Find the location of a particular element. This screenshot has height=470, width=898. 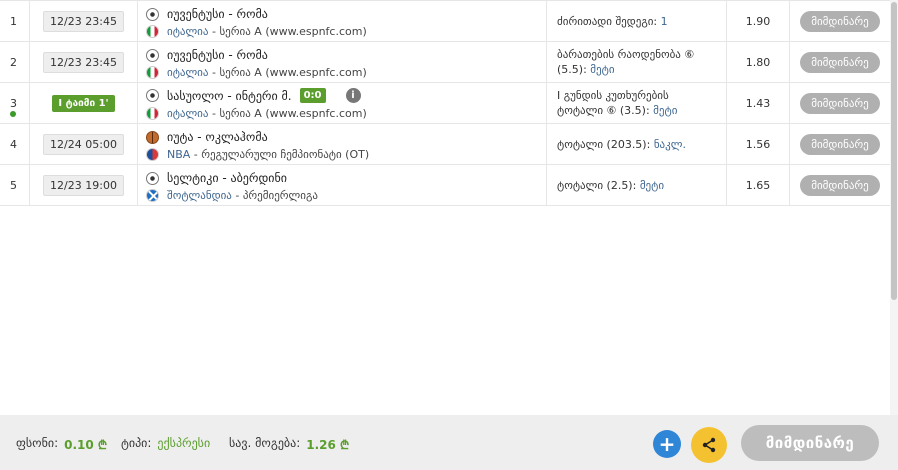

match-name: სელტიკი - აბერდინი is located at coordinates (227, 178).